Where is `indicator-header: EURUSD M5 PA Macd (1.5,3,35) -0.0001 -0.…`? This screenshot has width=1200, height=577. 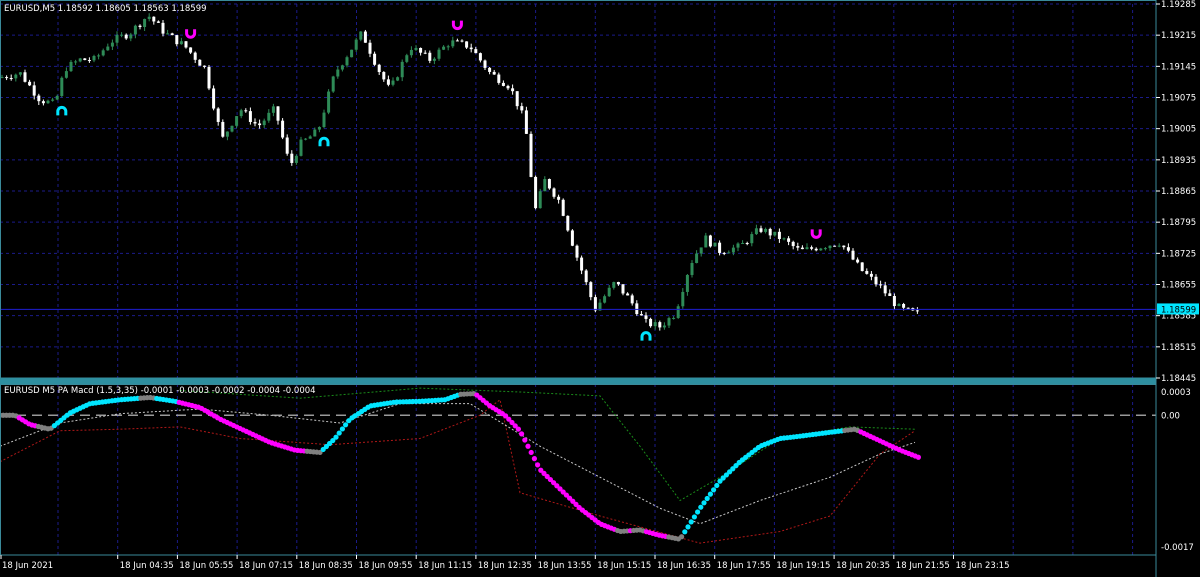
indicator-header: EURUSD M5 PA Macd (1.5,3,35) -0.0001 -0.… is located at coordinates (160, 391).